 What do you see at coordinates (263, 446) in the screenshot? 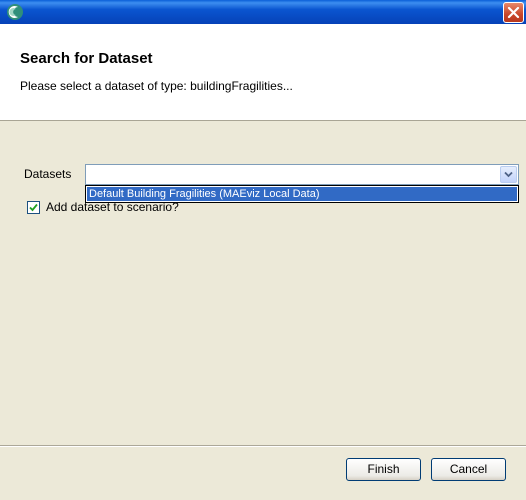
I see `footer-separator` at bounding box center [263, 446].